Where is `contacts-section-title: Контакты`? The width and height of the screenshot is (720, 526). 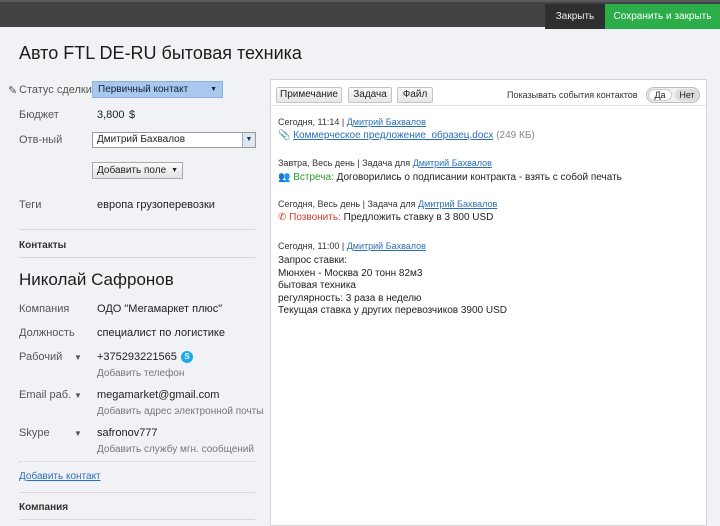 contacts-section-title: Контакты is located at coordinates (43, 245).